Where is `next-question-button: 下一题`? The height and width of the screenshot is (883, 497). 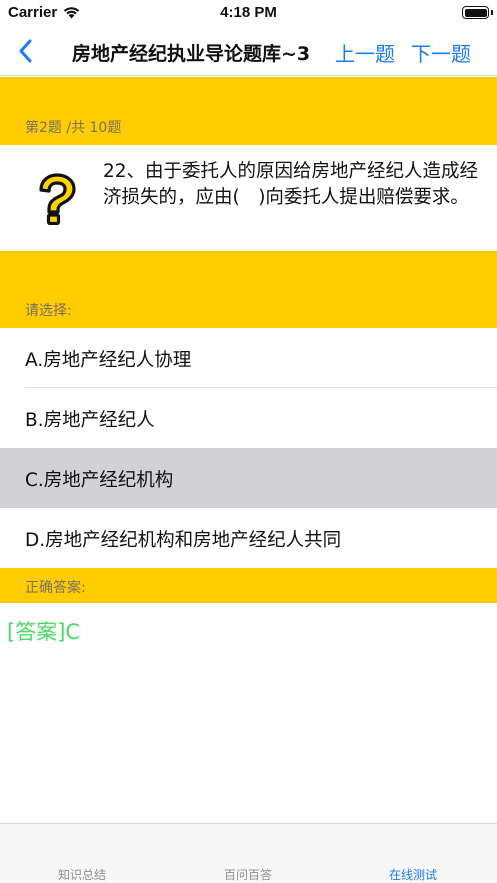
next-question-button: 下一题 is located at coordinates (441, 52).